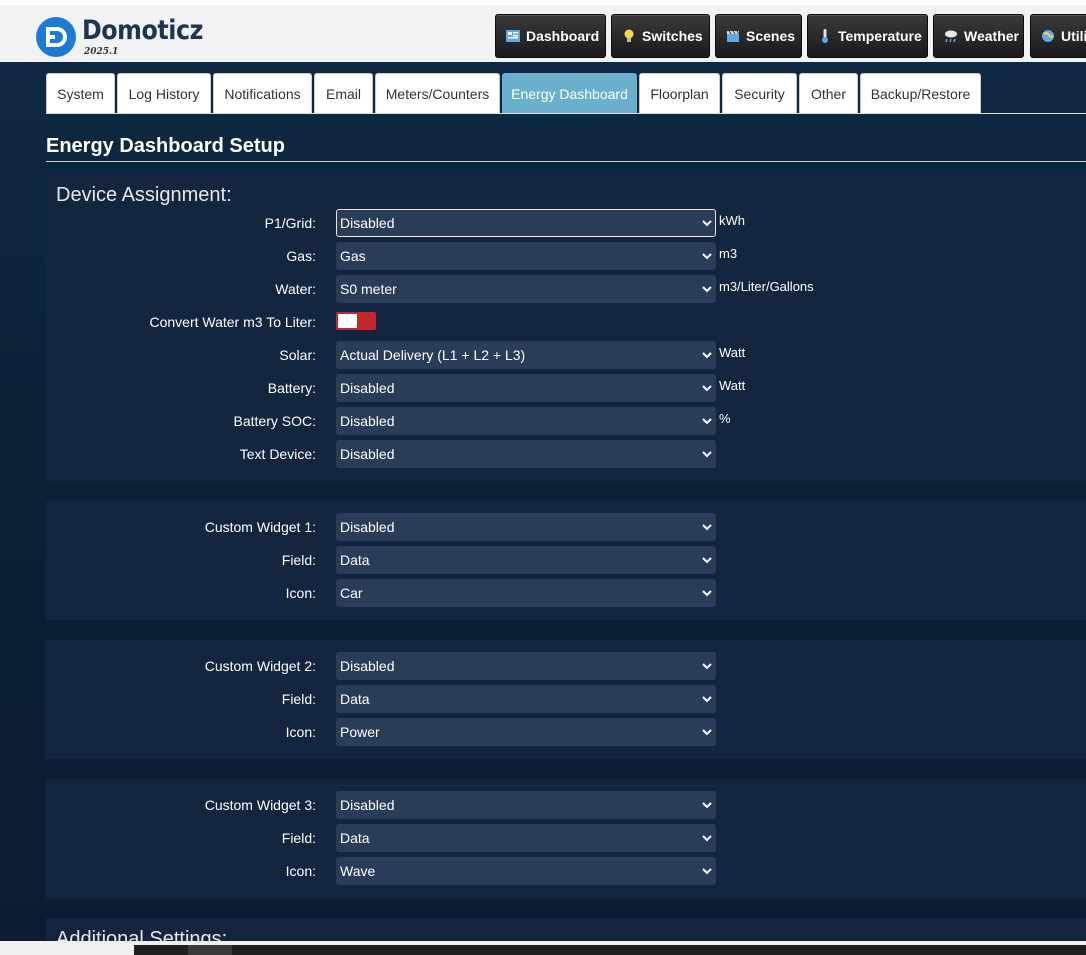  I want to click on custom-widget-2-field-select: Data, so click(526, 699).